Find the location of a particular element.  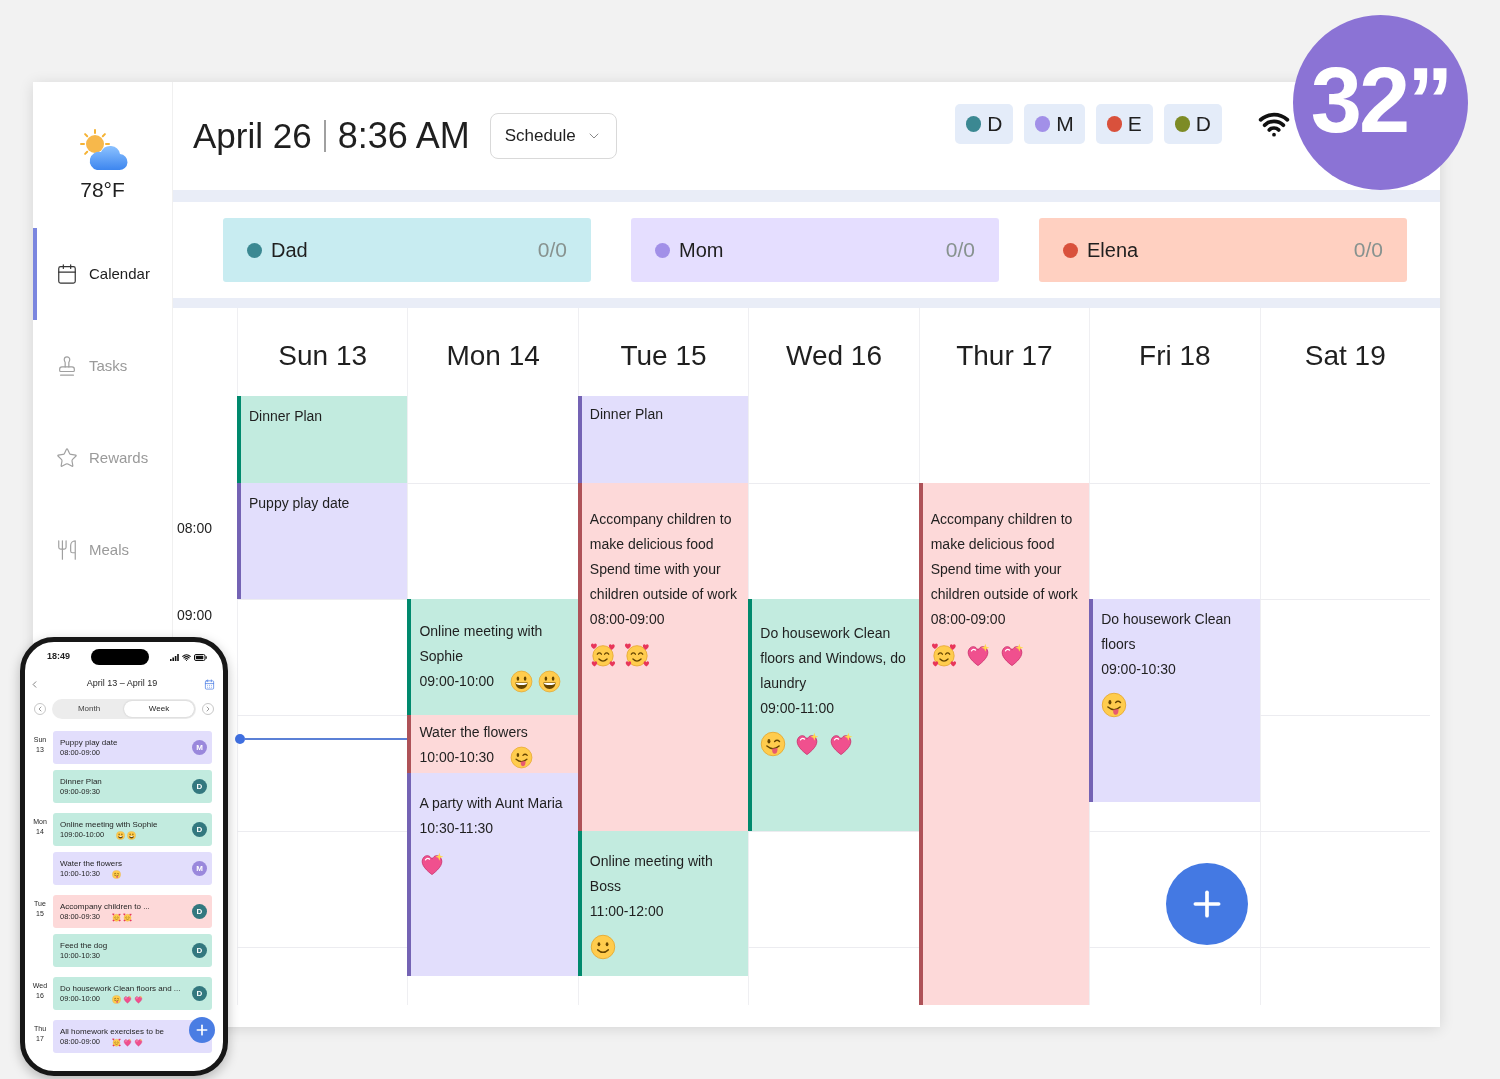

view-tab: Month is located at coordinates (89, 709).